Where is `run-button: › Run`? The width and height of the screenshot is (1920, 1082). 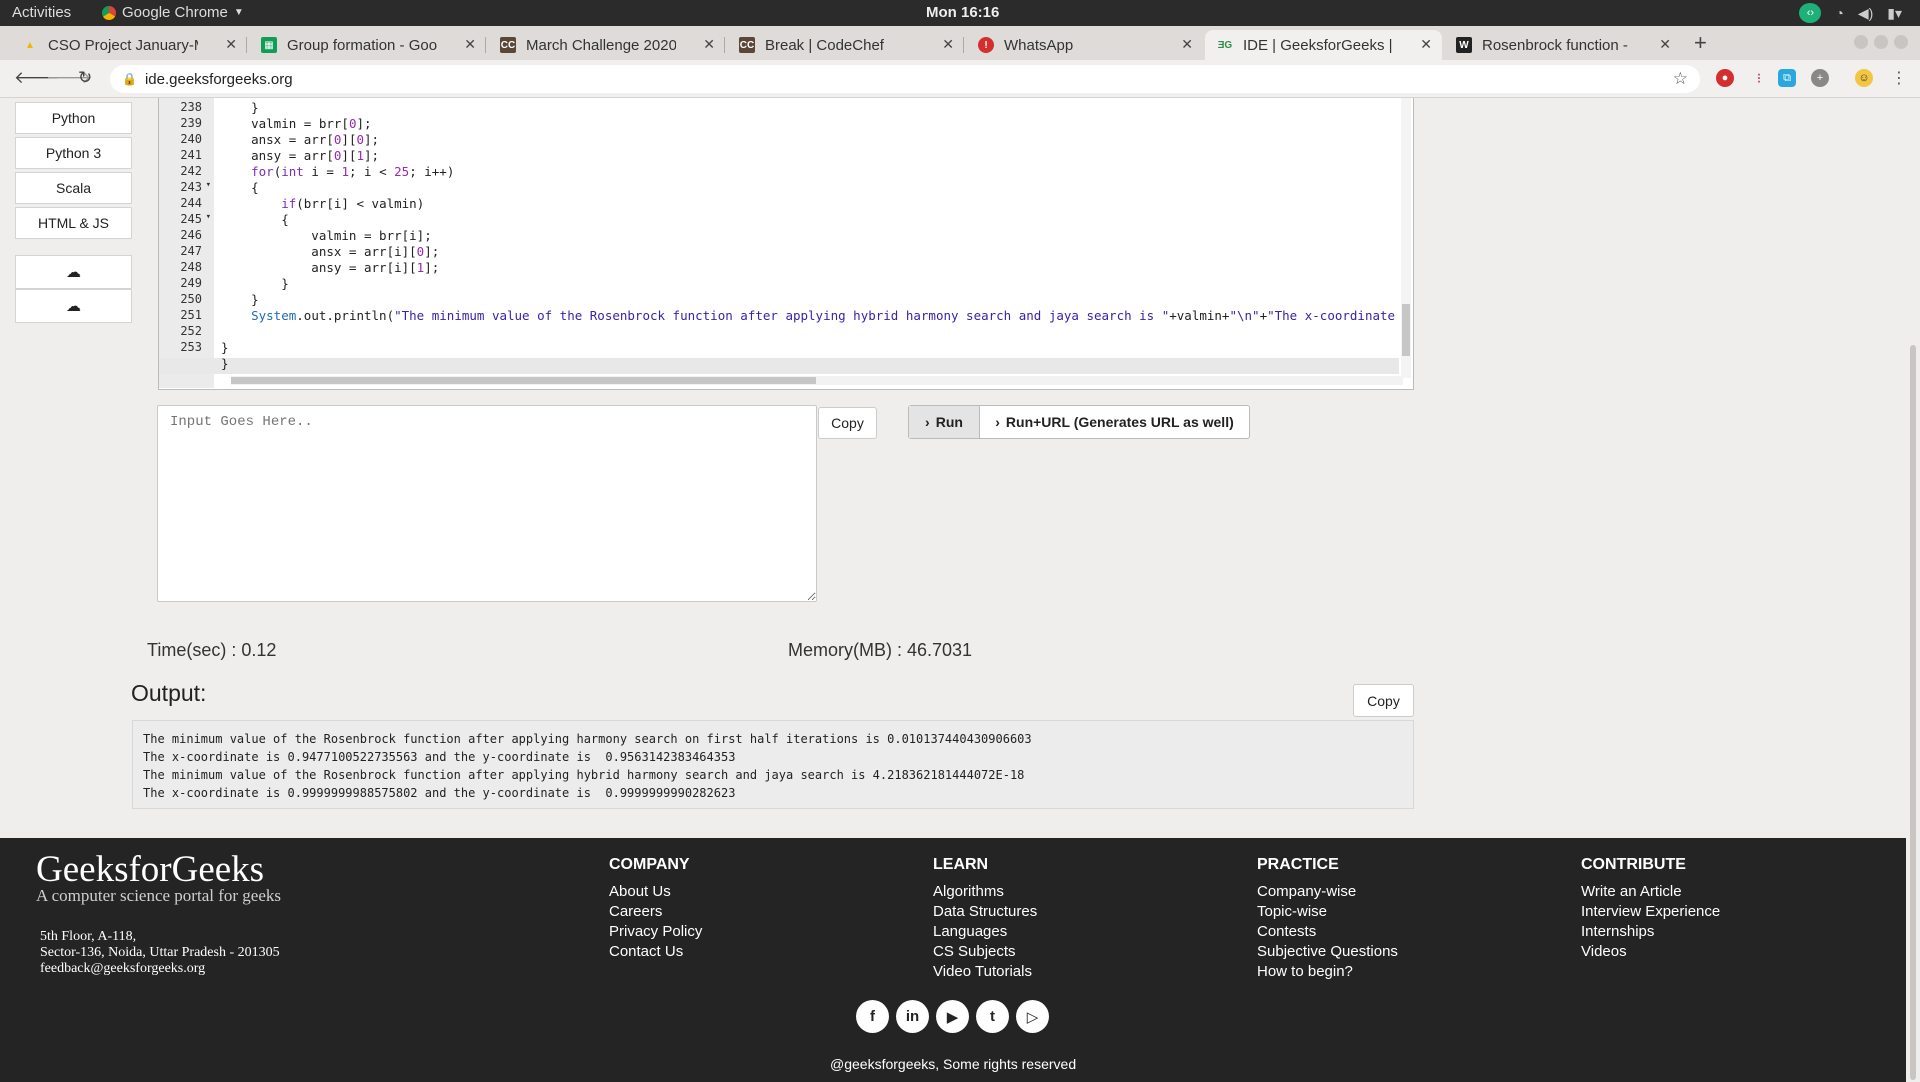 run-button: › Run is located at coordinates (944, 422).